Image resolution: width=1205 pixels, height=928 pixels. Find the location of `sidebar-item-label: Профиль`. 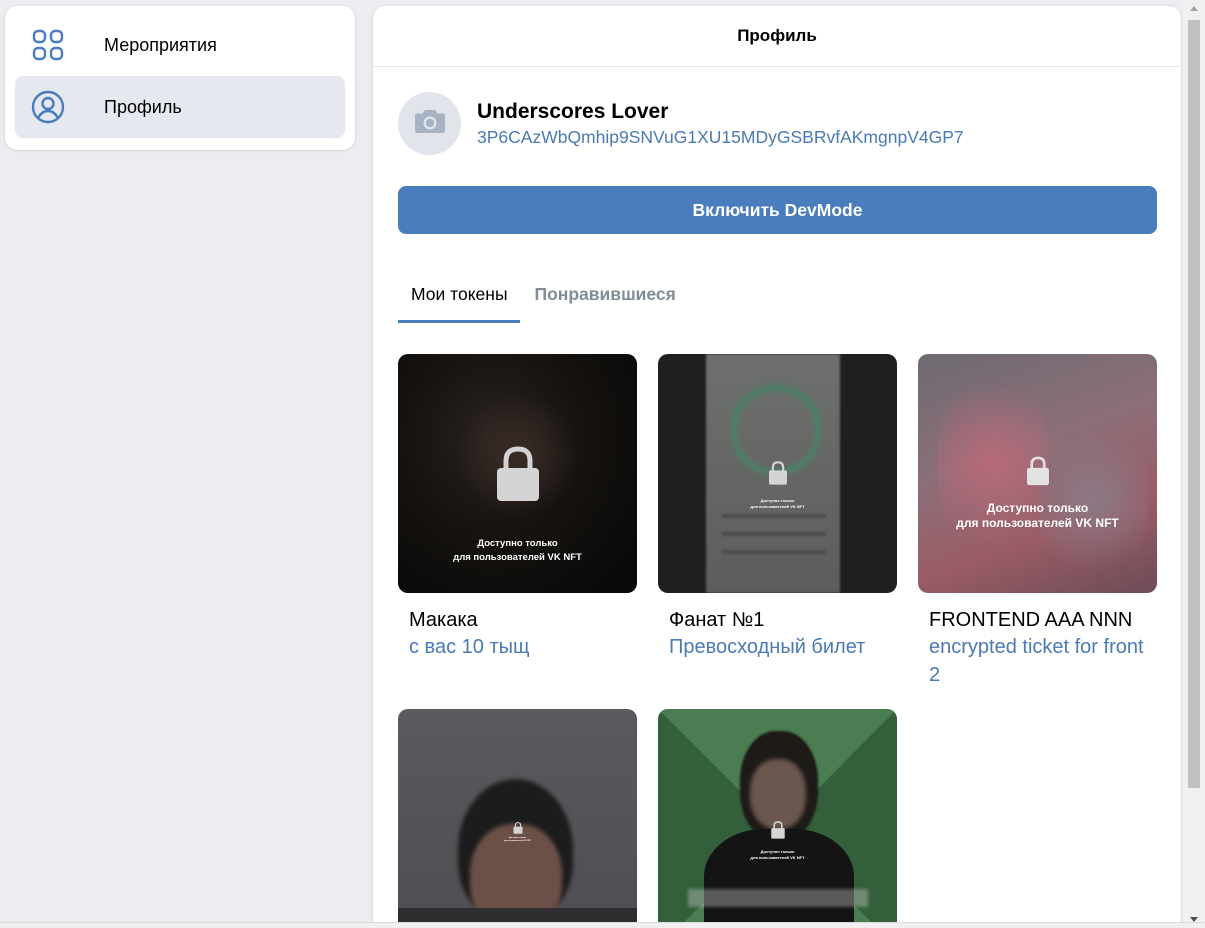

sidebar-item-label: Профиль is located at coordinates (143, 106).